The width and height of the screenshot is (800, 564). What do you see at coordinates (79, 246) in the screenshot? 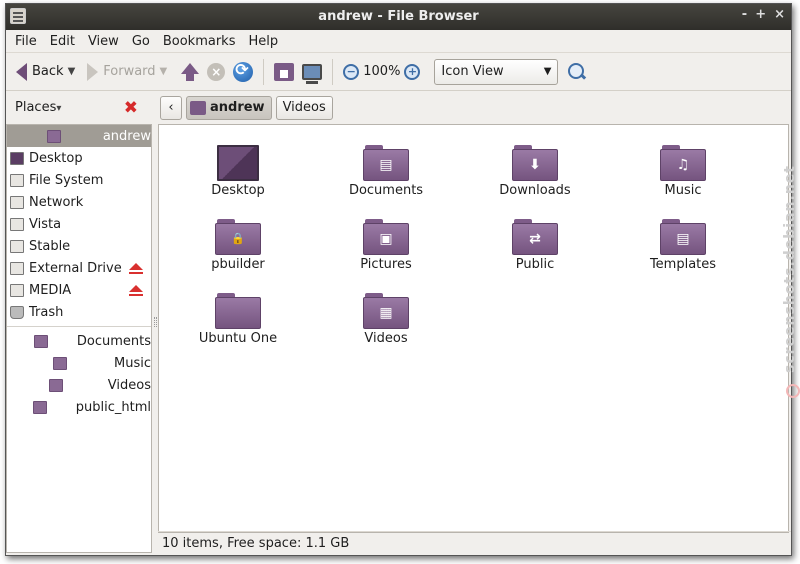
I see `sidebar-item-stable: Stable` at bounding box center [79, 246].